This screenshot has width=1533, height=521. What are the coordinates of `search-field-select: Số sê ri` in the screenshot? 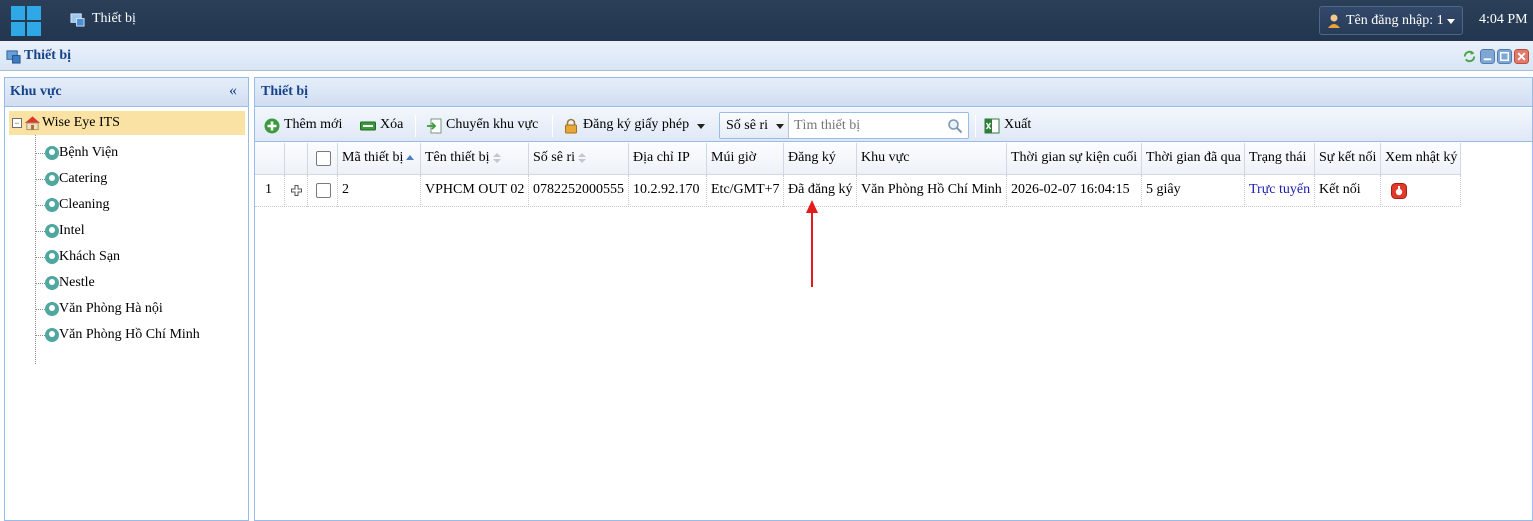 It's located at (754, 125).